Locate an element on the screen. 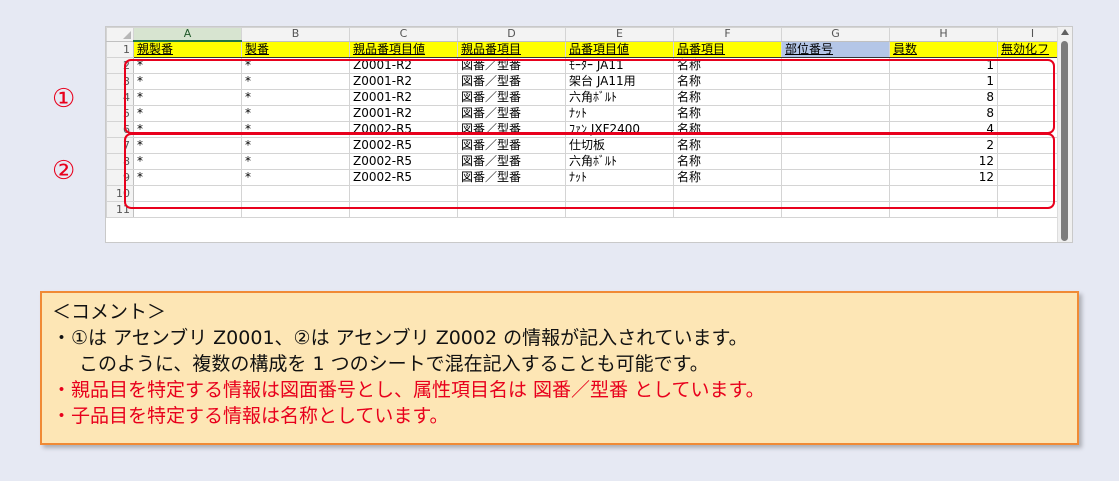  header-cell: 部位番号 is located at coordinates (835, 49).